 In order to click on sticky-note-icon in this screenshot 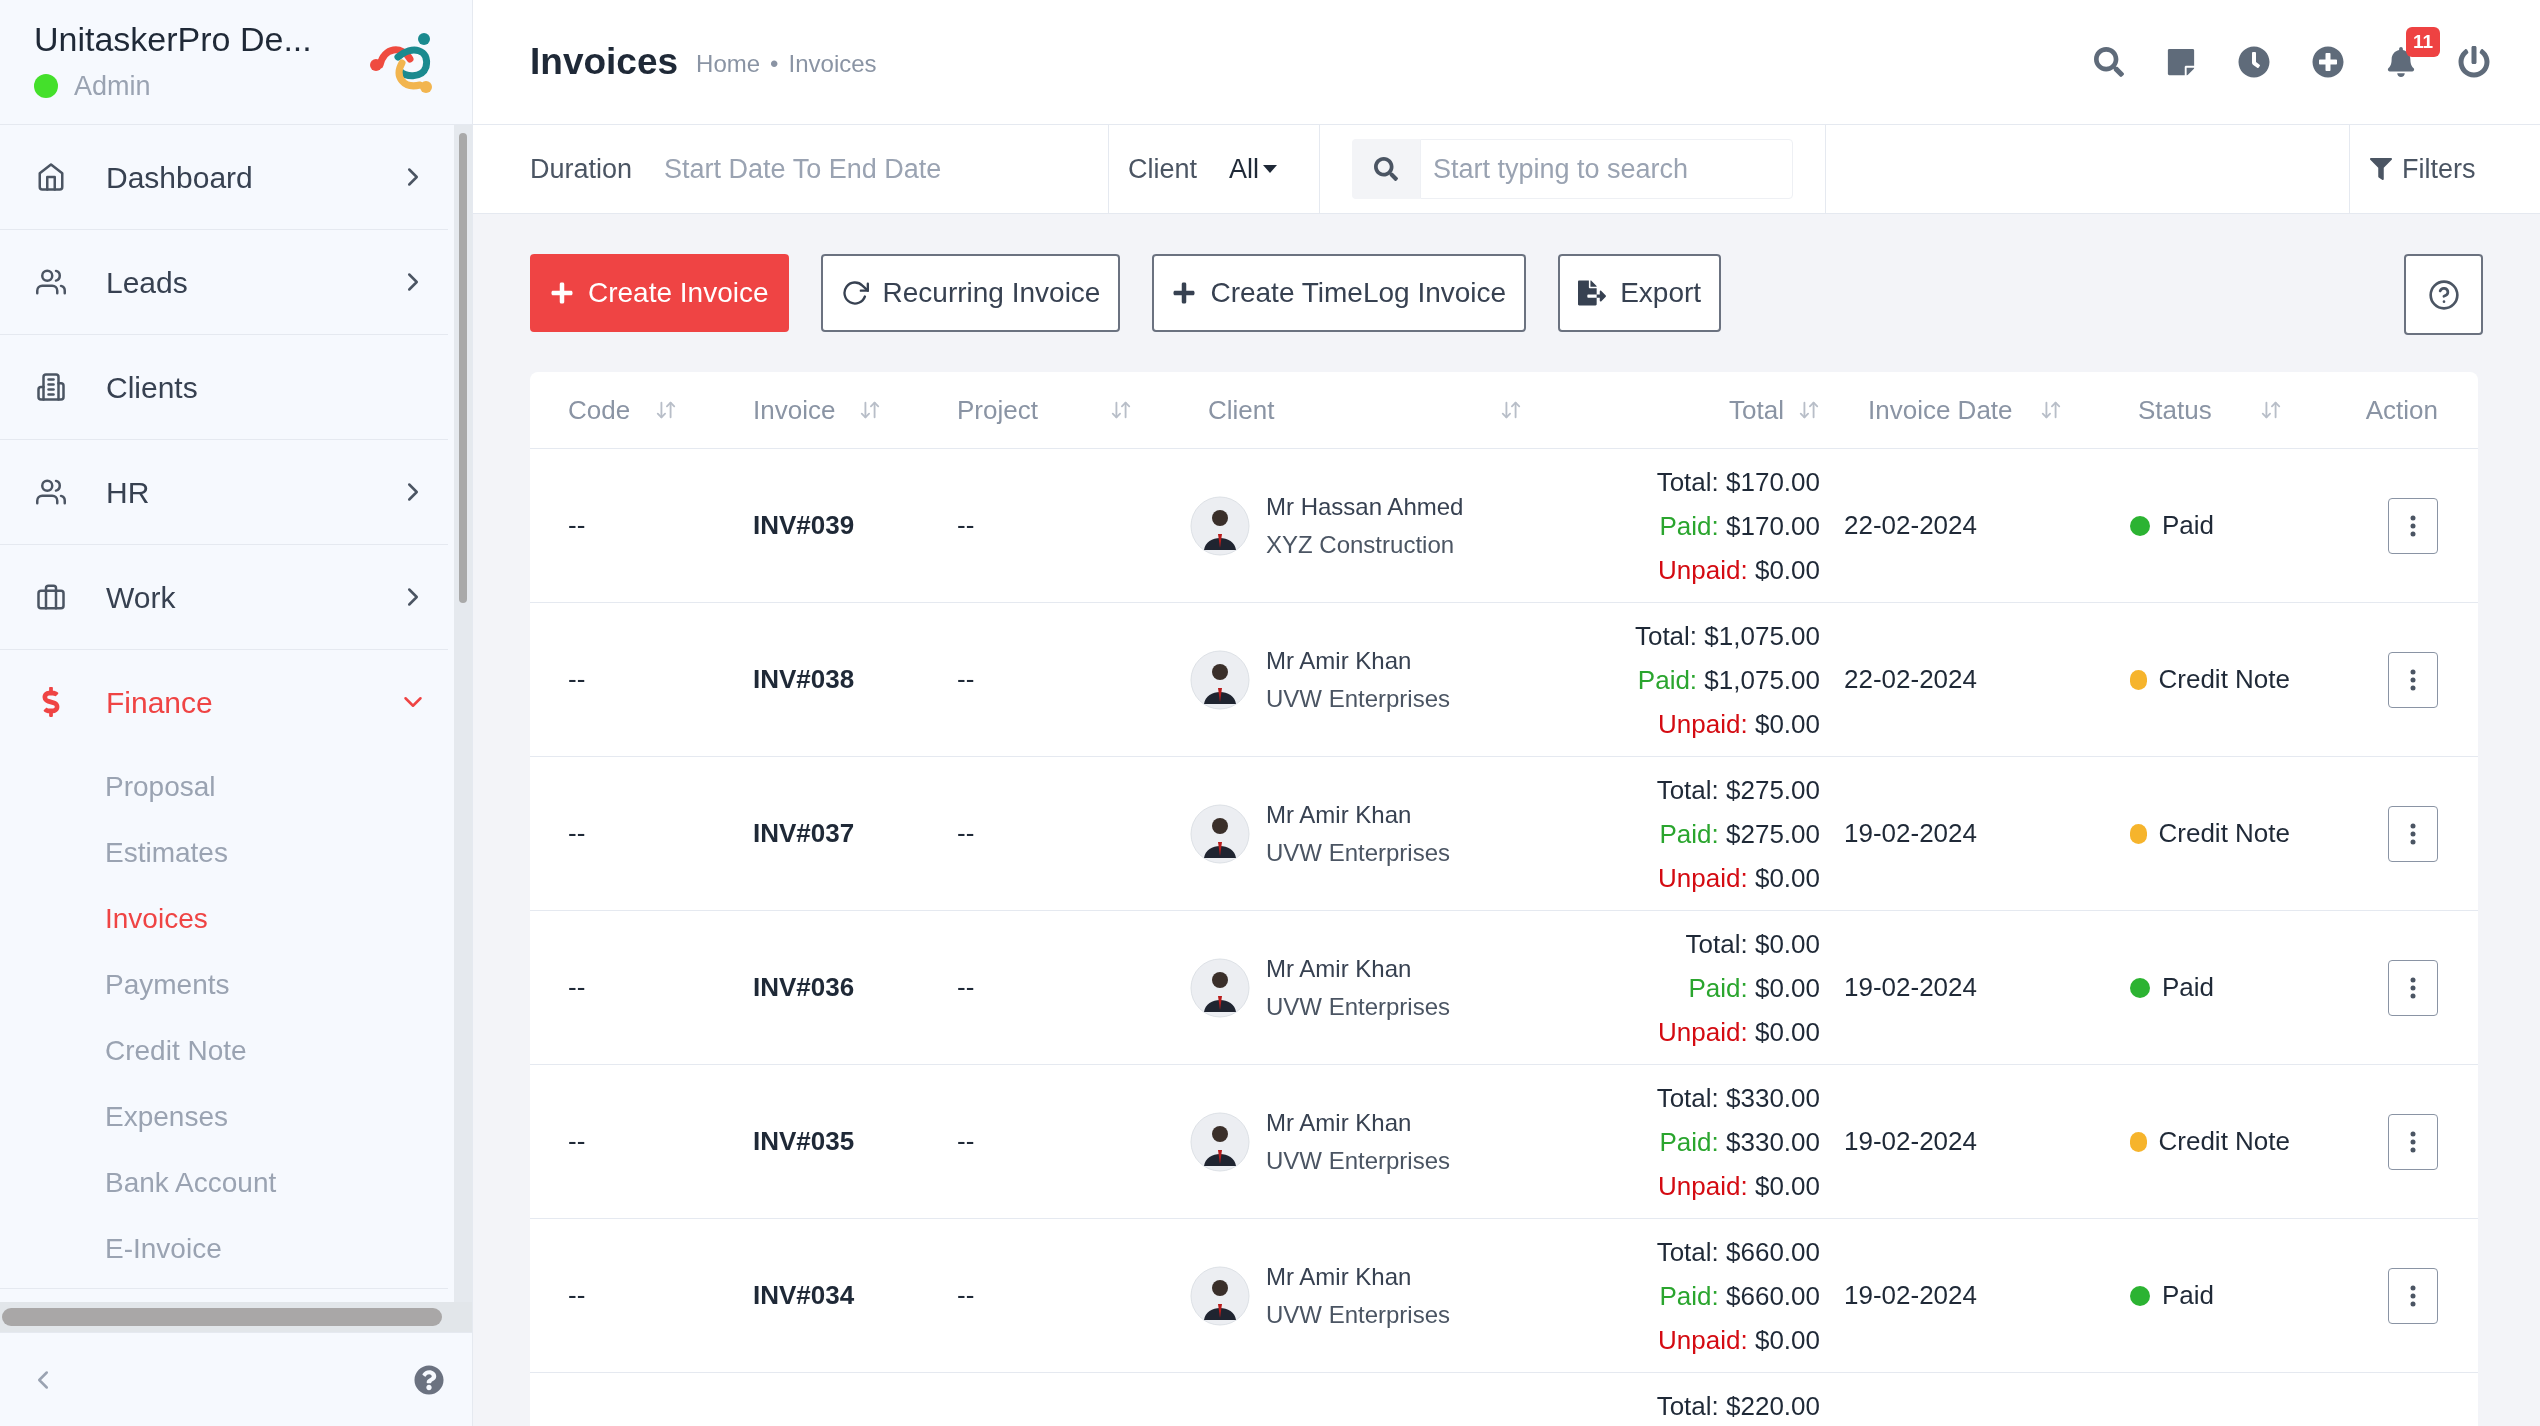, I will do `click(2181, 62)`.